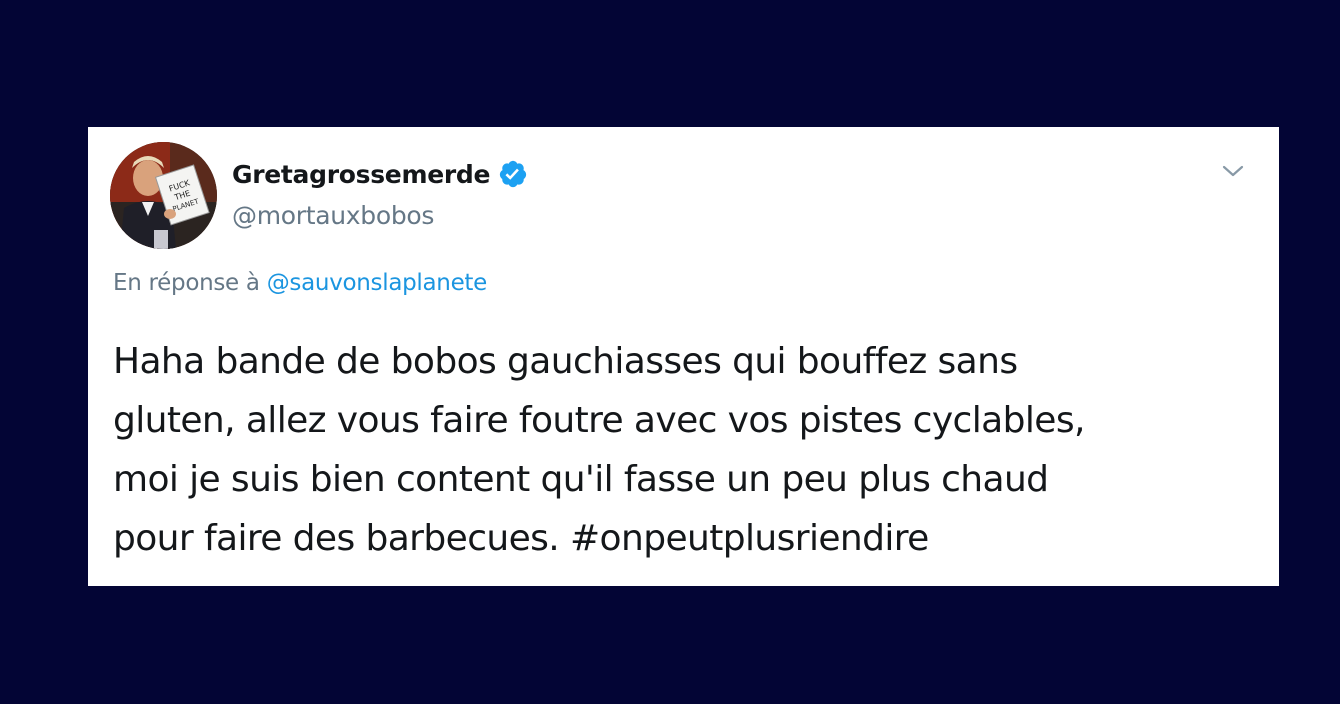 This screenshot has width=1340, height=704. I want to click on chevron-down-icon, so click(1233, 171).